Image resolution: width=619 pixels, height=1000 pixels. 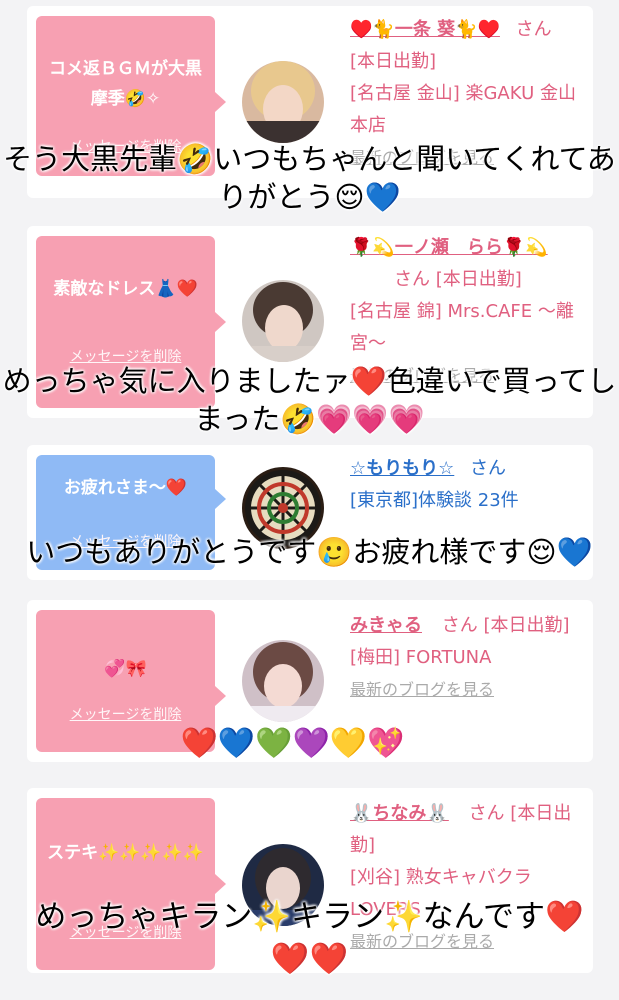 I want to click on overlay-caption: めっちゃ気に入りましたァ❤️色違いで買ってしまった🤣💗💗💗, so click(x=309, y=400).